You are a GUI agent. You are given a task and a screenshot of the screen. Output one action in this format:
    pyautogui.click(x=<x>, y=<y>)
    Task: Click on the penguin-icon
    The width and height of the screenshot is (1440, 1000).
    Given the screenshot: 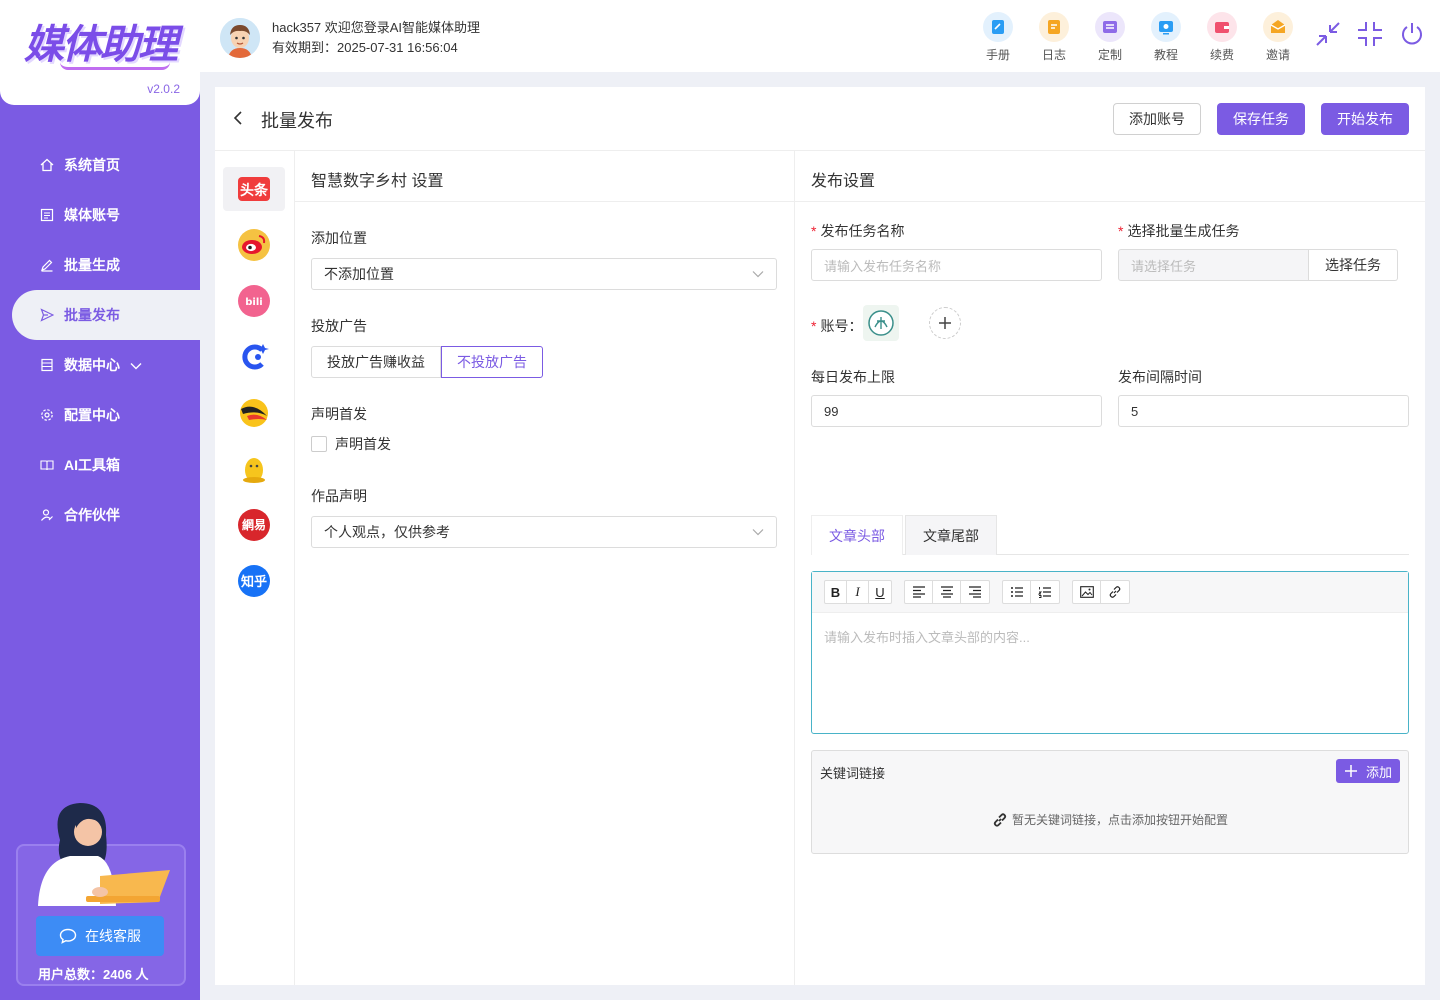 What is the action you would take?
    pyautogui.click(x=254, y=470)
    